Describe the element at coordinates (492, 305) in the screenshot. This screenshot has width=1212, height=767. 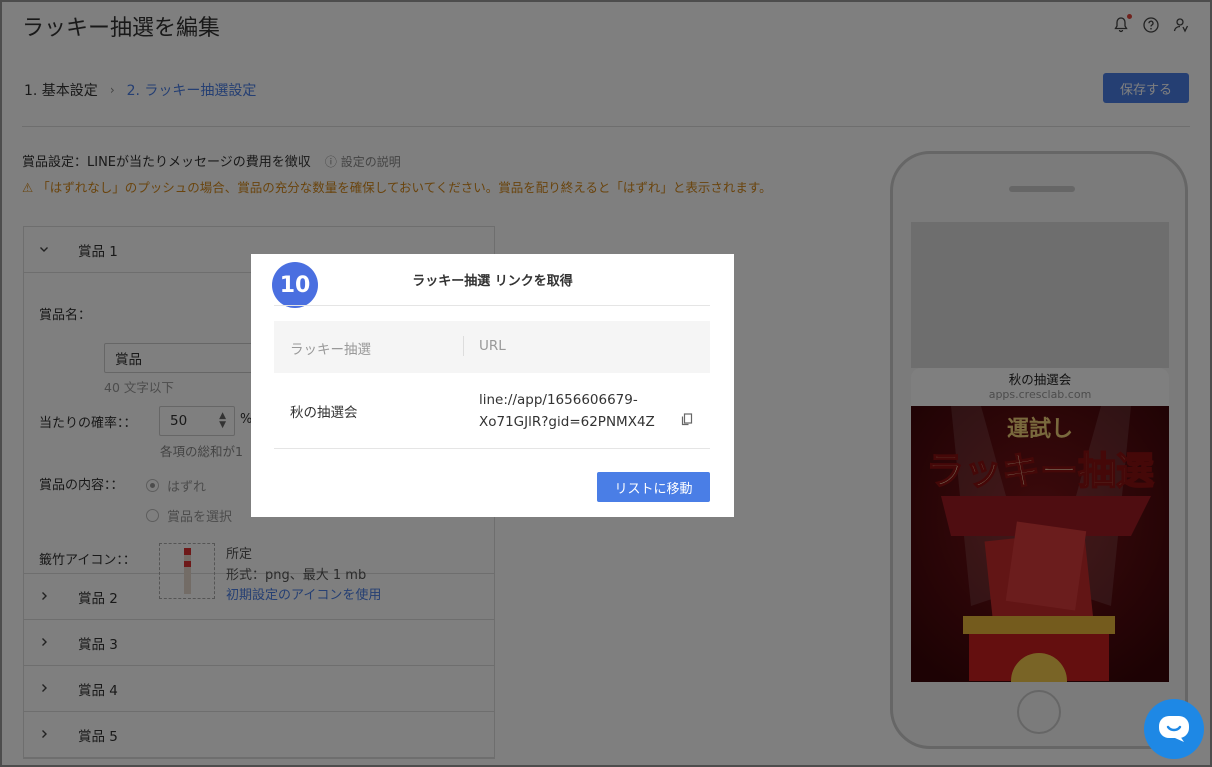
I see `modal-divider` at that location.